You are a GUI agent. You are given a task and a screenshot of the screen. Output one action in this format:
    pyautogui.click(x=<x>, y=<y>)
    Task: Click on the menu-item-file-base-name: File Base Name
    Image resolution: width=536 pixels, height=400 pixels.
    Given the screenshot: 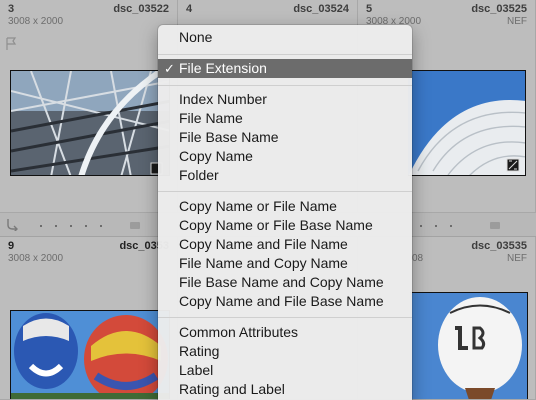 What is the action you would take?
    pyautogui.click(x=285, y=137)
    